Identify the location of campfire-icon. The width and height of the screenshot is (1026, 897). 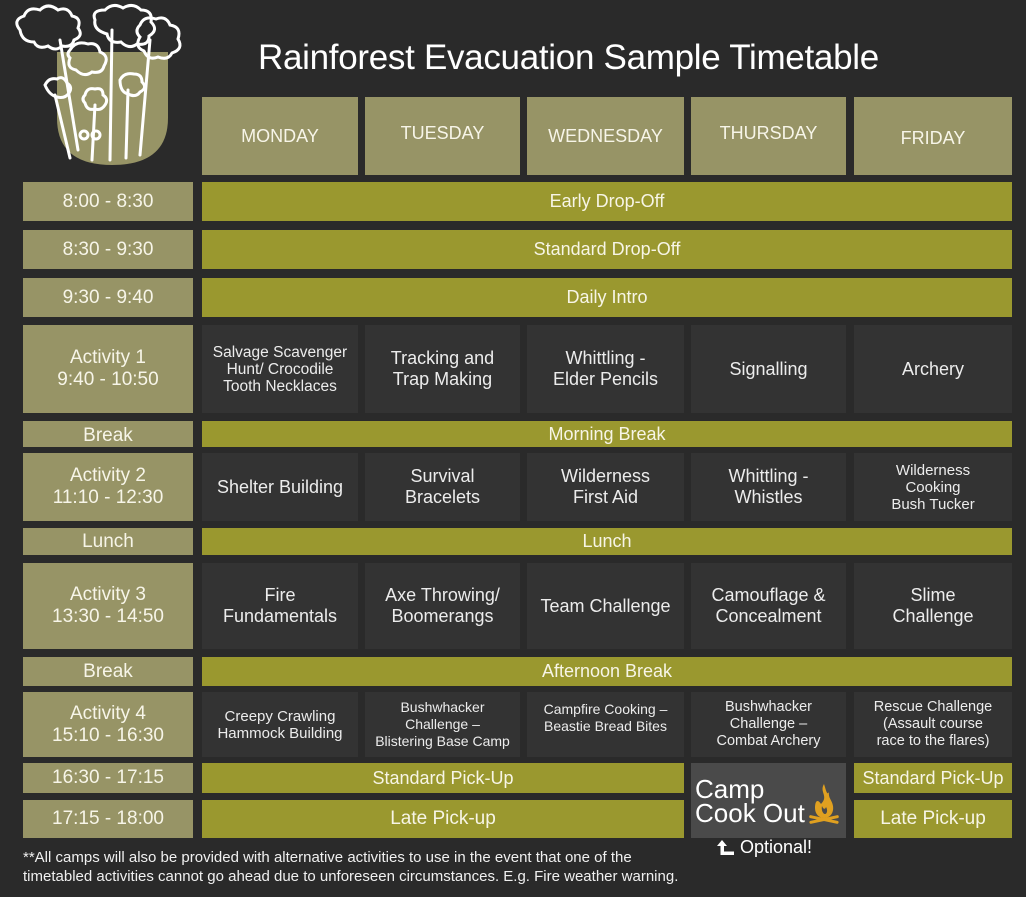
(824, 803).